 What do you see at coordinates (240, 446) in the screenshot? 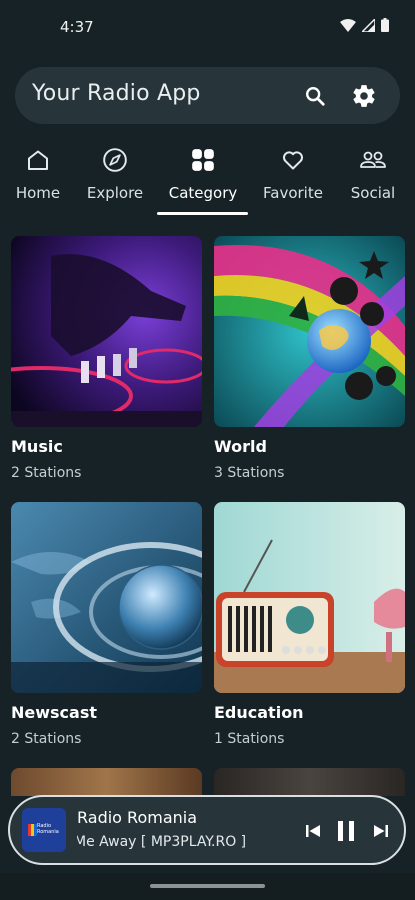
I see `category-title-world: World` at bounding box center [240, 446].